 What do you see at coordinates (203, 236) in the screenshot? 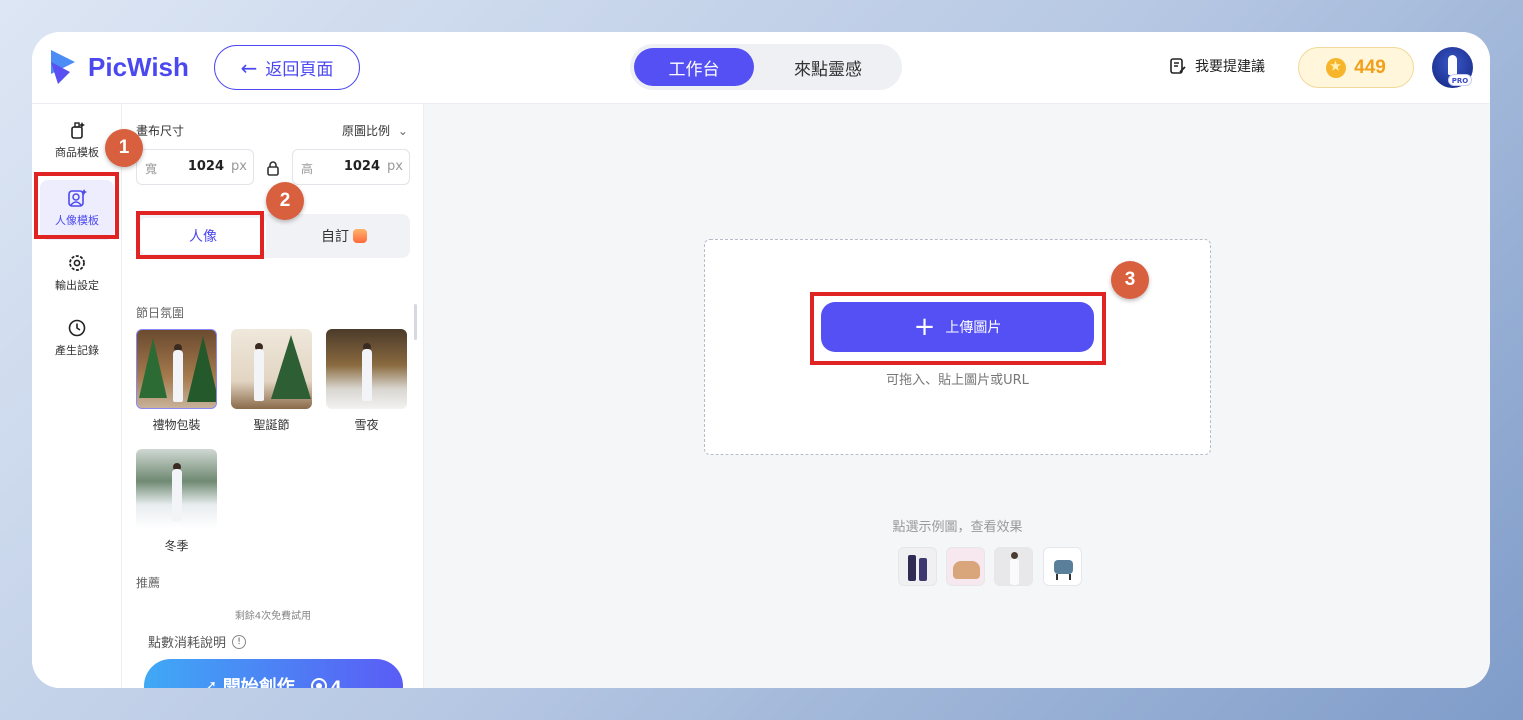
I see `tab-portrait: 人像` at bounding box center [203, 236].